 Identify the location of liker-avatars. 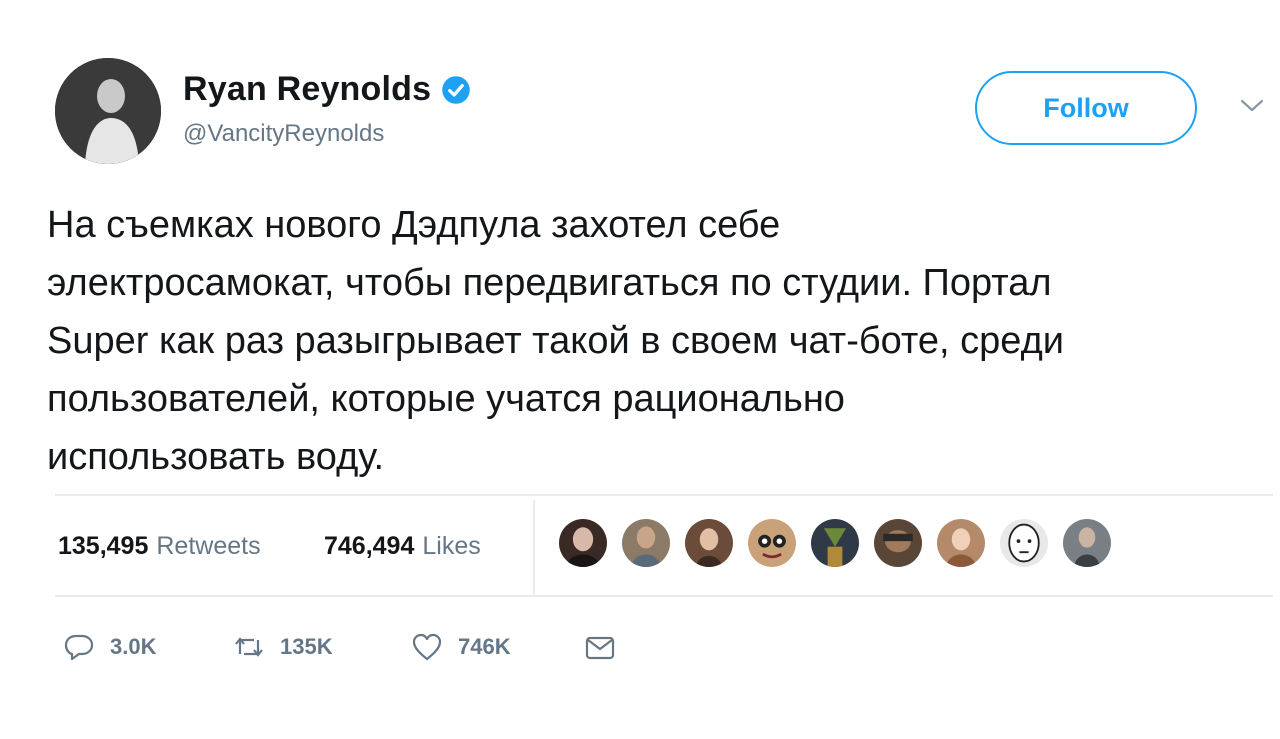
(840, 547).